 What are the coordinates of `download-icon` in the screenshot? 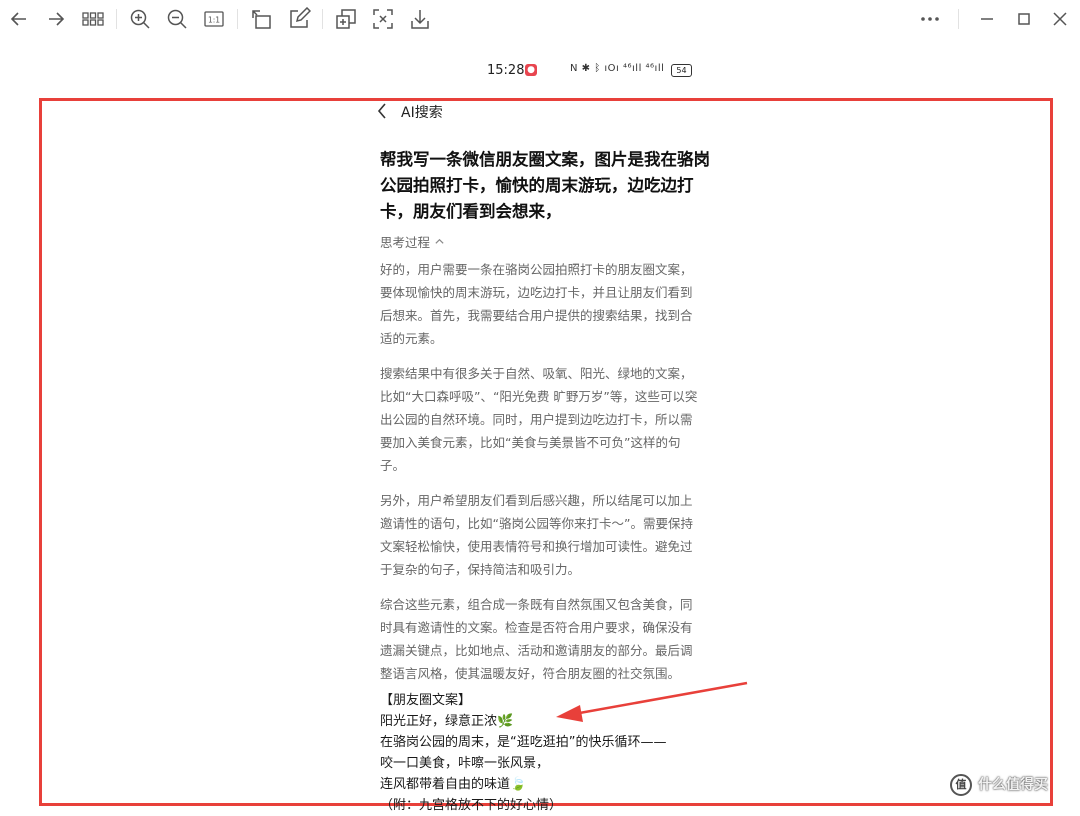 It's located at (420, 19).